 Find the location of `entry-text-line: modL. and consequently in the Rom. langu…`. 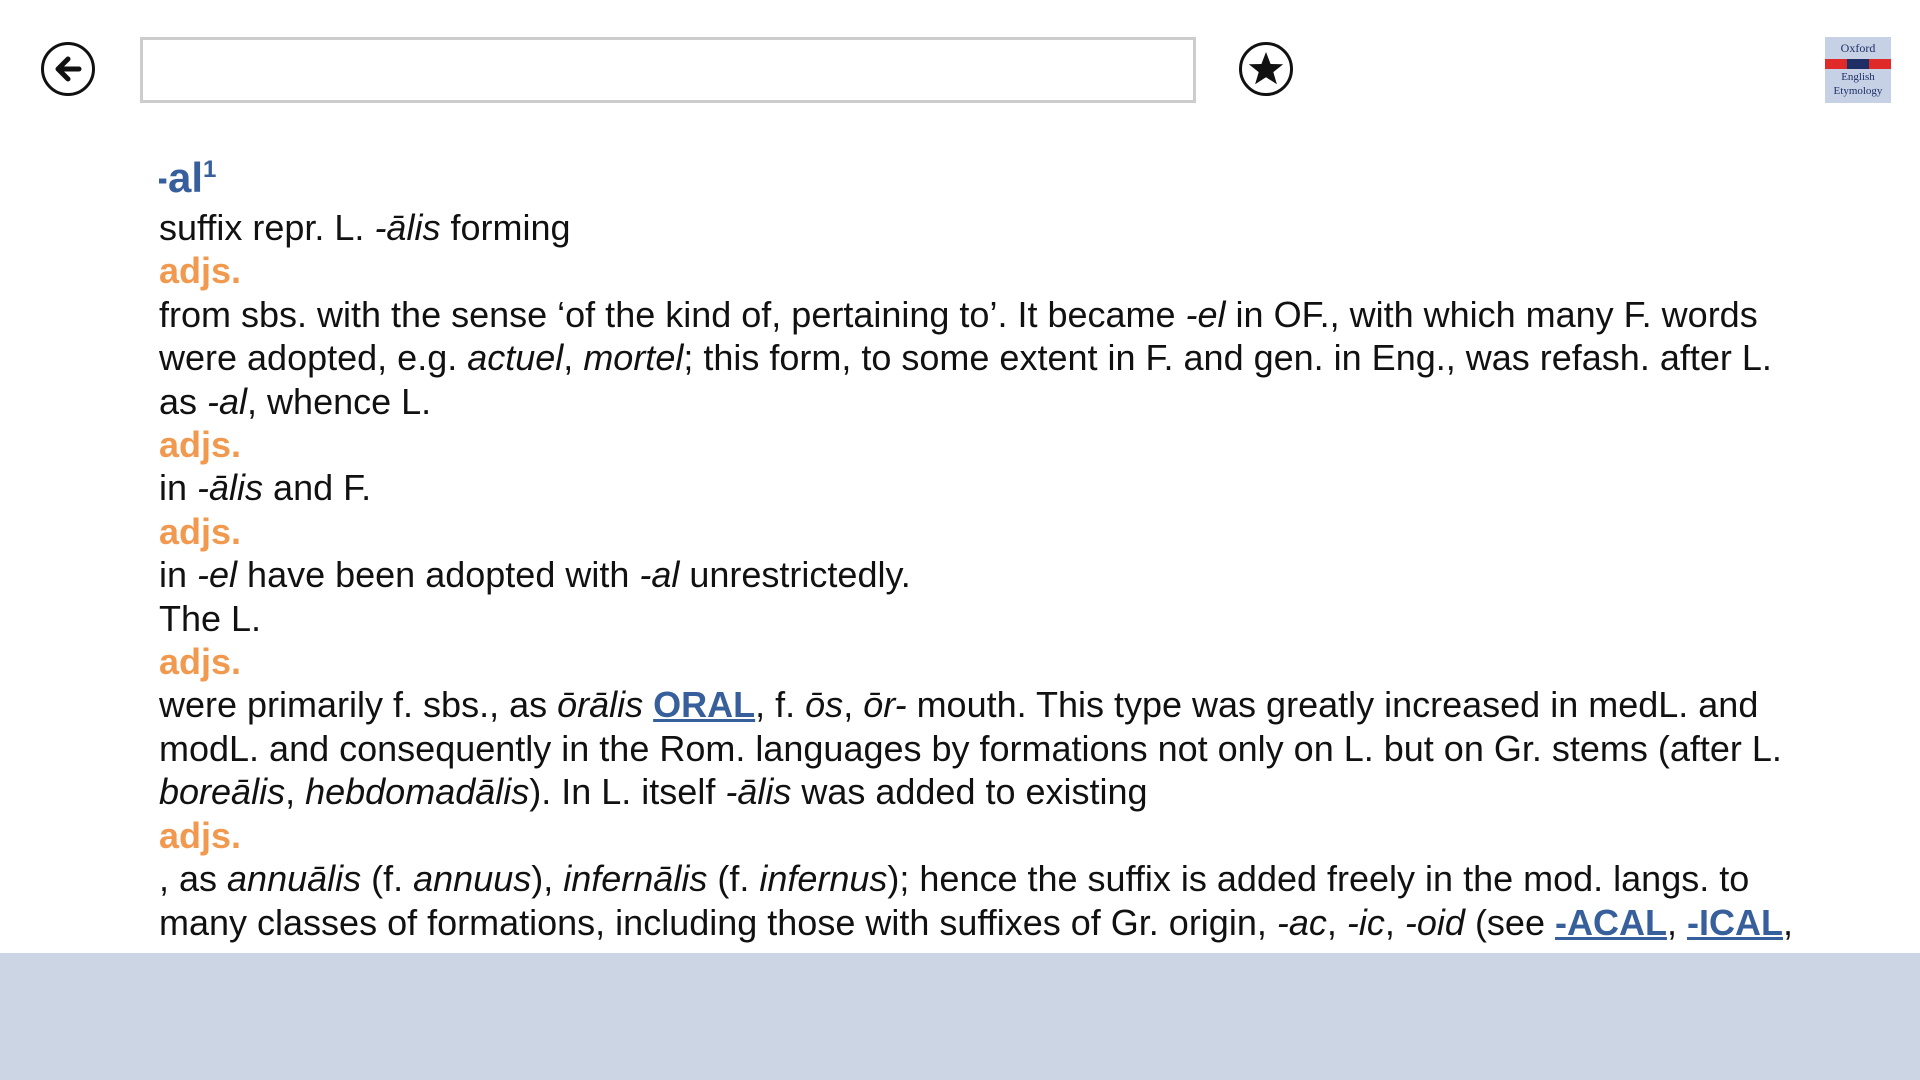

entry-text-line: modL. and consequently in the Rom. langu… is located at coordinates (970, 748).